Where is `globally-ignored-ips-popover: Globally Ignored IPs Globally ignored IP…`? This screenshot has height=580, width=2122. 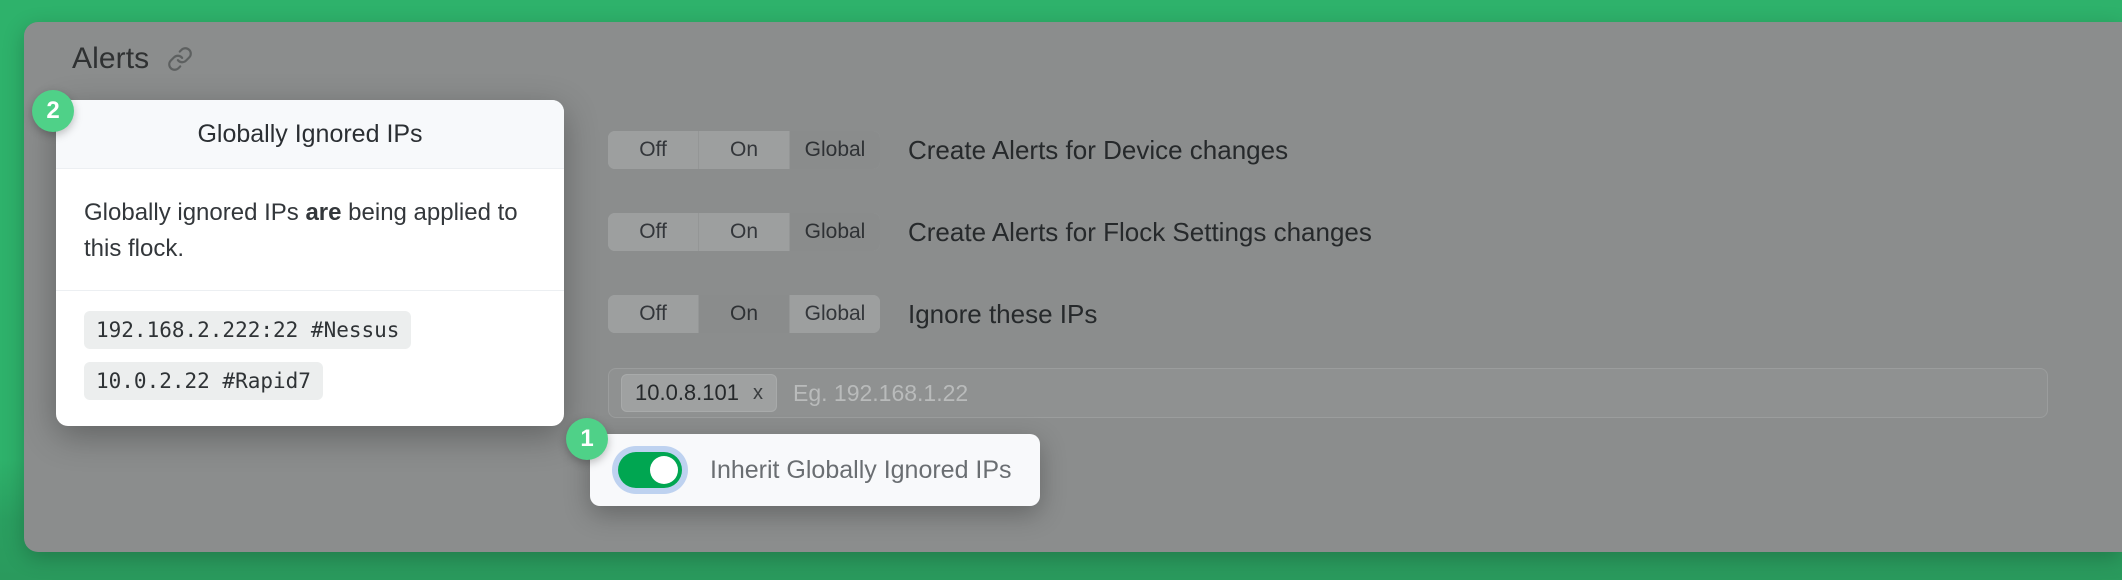
globally-ignored-ips-popover: Globally Ignored IPs Globally ignored IP… is located at coordinates (310, 263).